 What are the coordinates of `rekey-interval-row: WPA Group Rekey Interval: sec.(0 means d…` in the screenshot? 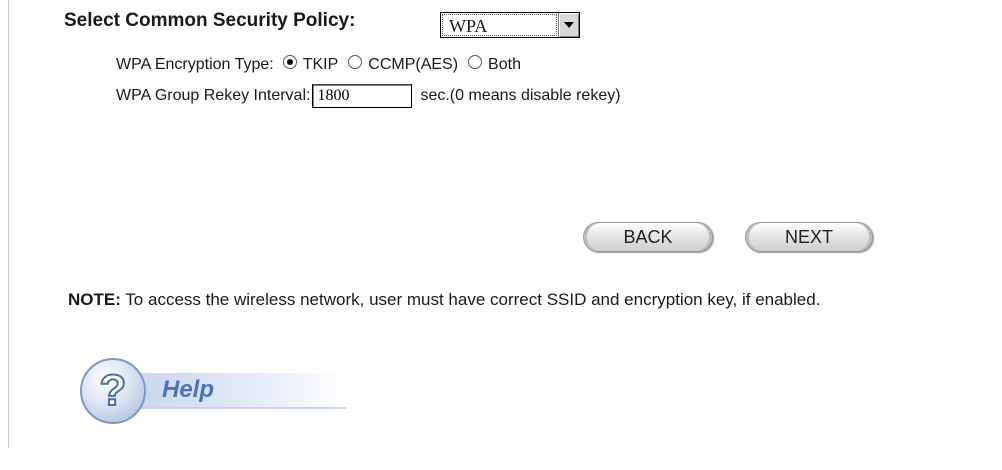 It's located at (368, 96).